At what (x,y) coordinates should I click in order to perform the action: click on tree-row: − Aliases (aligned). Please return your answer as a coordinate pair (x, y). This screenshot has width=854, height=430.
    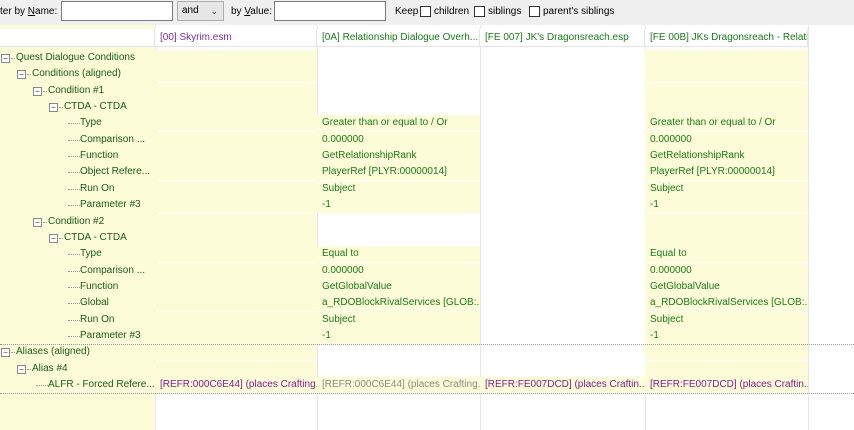
    Looking at the image, I should click on (404, 352).